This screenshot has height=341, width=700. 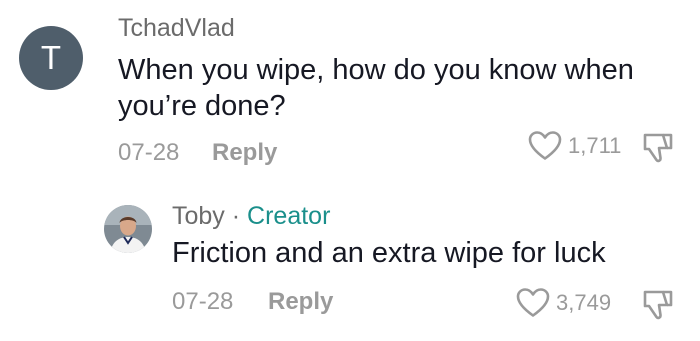 I want to click on reply-button: Reply, so click(x=244, y=153).